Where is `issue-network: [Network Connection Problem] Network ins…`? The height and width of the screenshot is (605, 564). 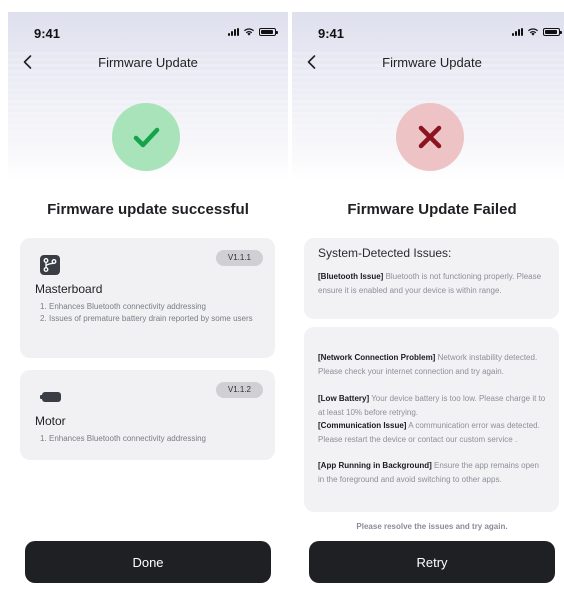 issue-network: [Network Connection Problem] Network ins… is located at coordinates (428, 364).